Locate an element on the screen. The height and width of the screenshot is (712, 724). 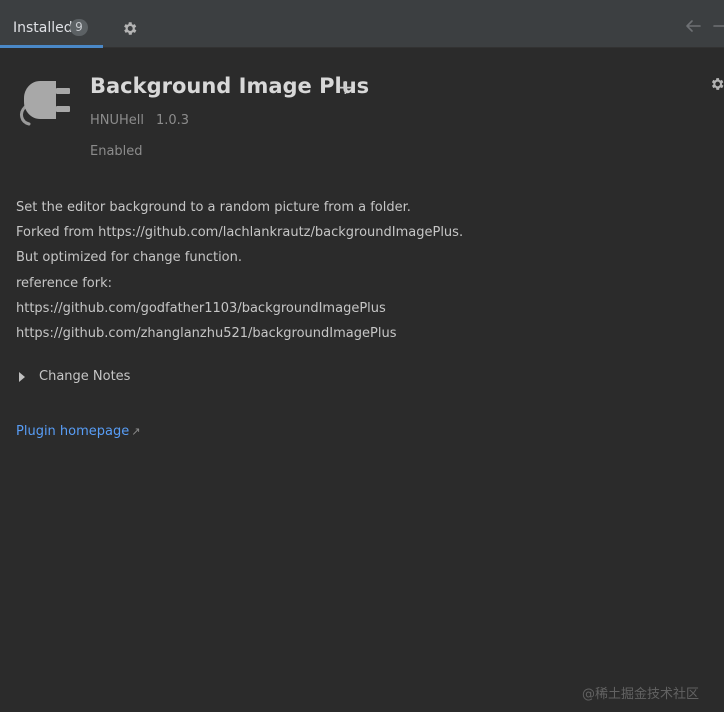
plug-icon is located at coordinates (45, 103).